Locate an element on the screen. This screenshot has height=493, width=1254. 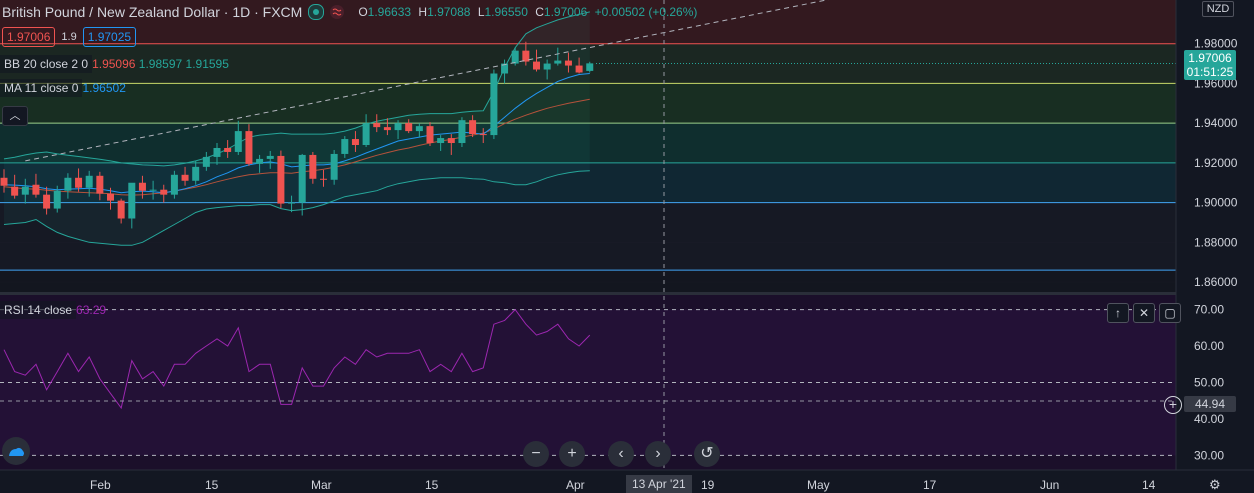
rsi-legend: RSI 14 close 63.29 is located at coordinates (53, 310).